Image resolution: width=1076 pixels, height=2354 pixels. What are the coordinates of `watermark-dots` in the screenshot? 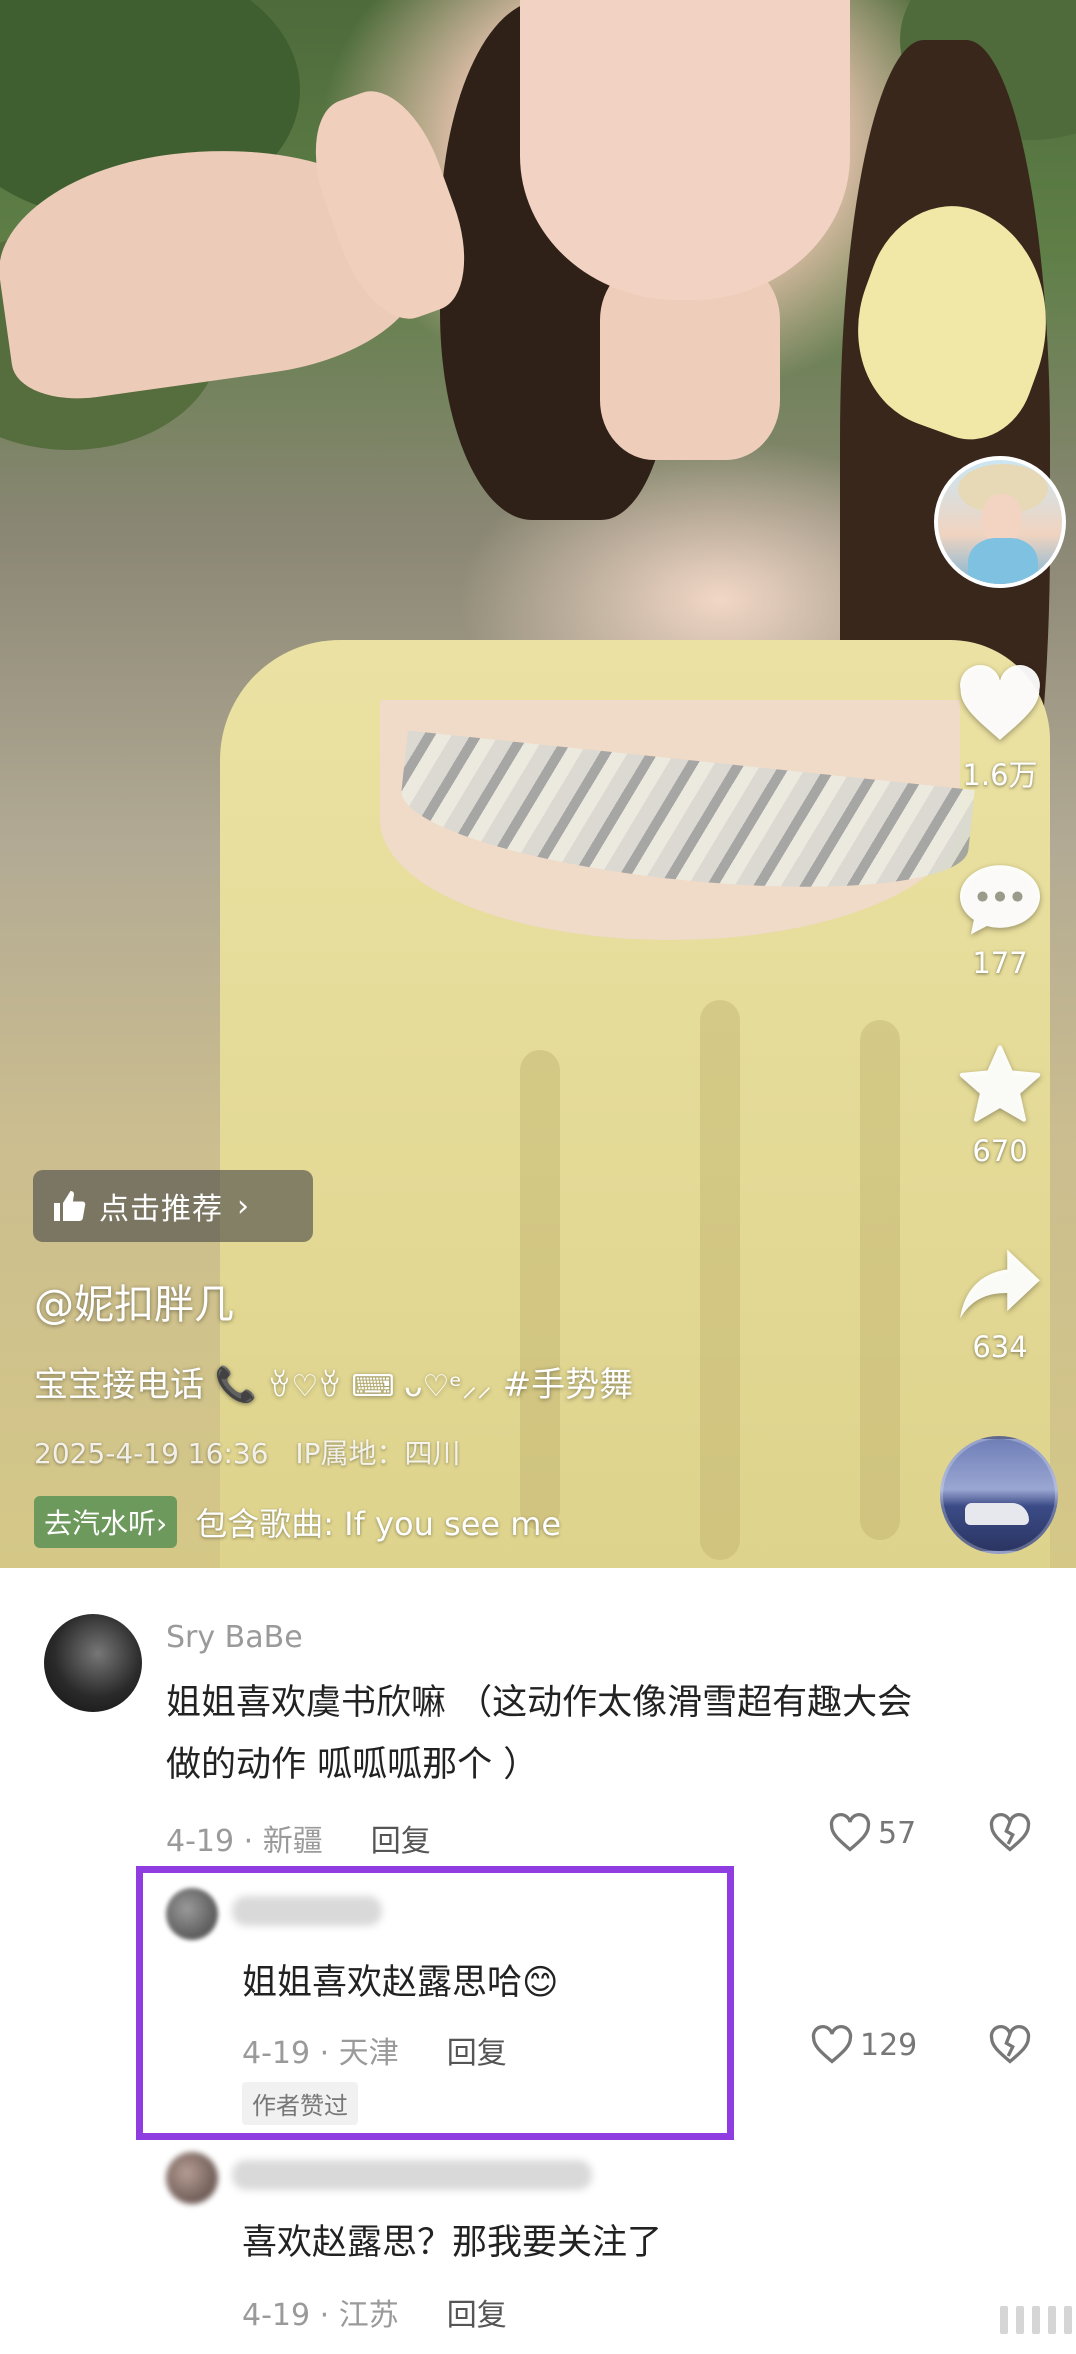 It's located at (1038, 2320).